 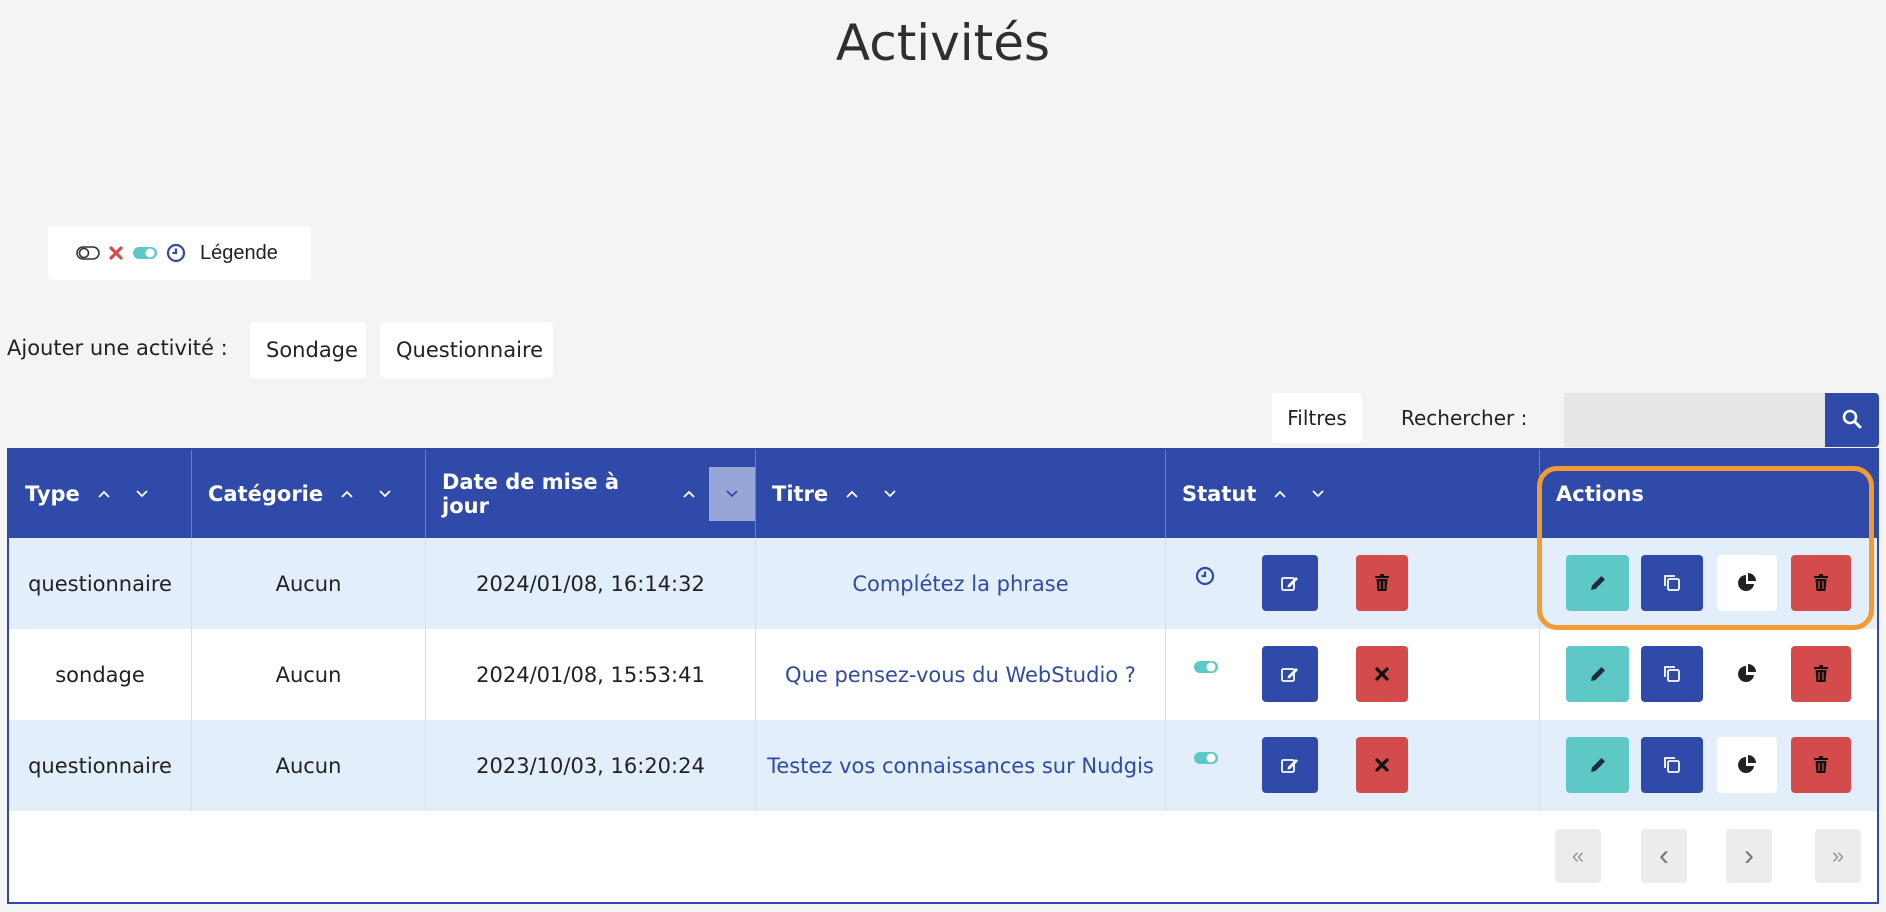 I want to click on column-updated: Date de mise à jour, so click(x=591, y=494).